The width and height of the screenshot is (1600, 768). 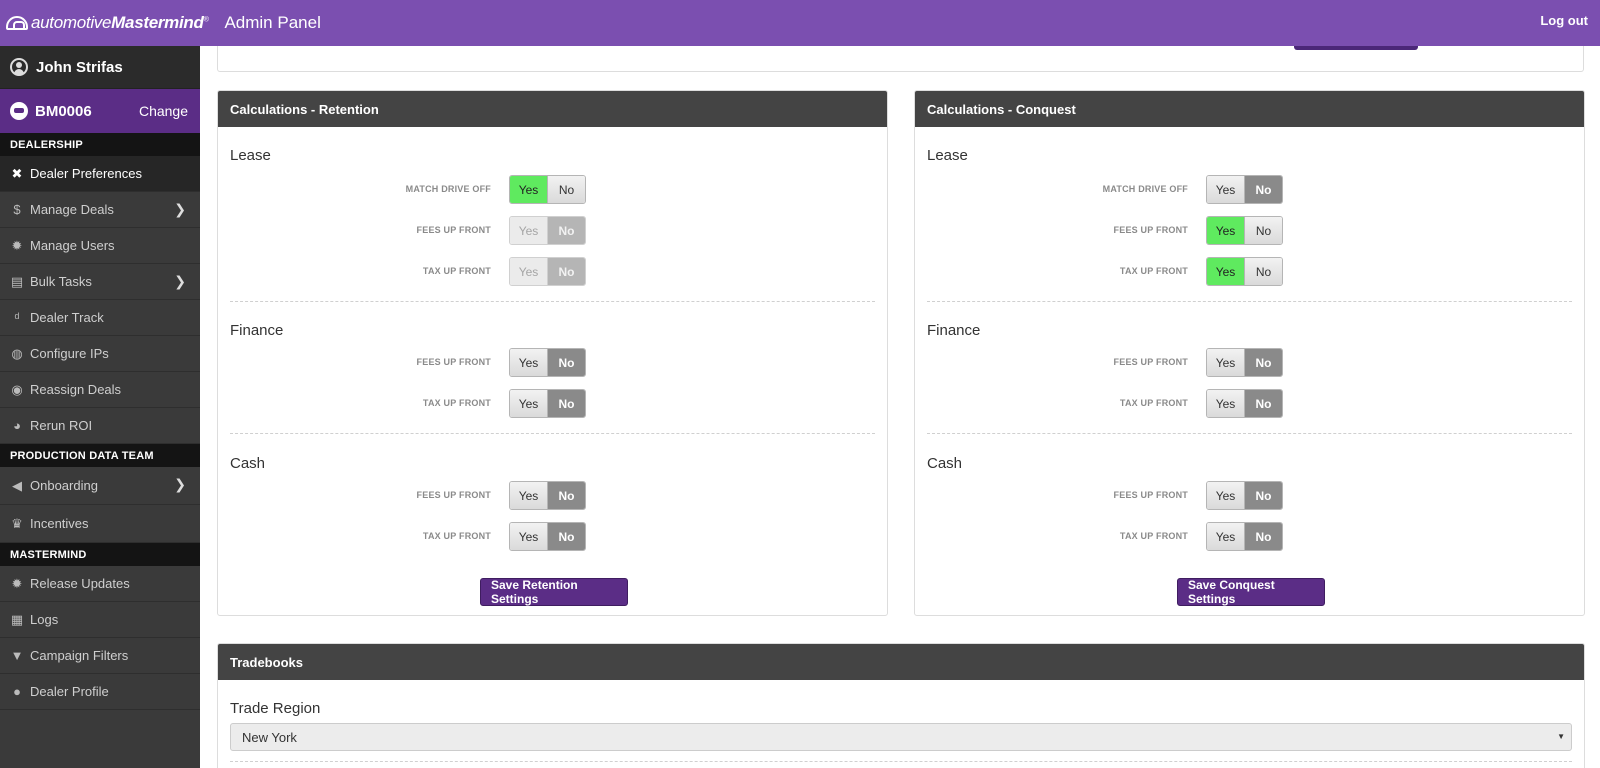 I want to click on sidebar-item-reassign-deals: ◉ Reassign Deals, so click(x=100, y=390).